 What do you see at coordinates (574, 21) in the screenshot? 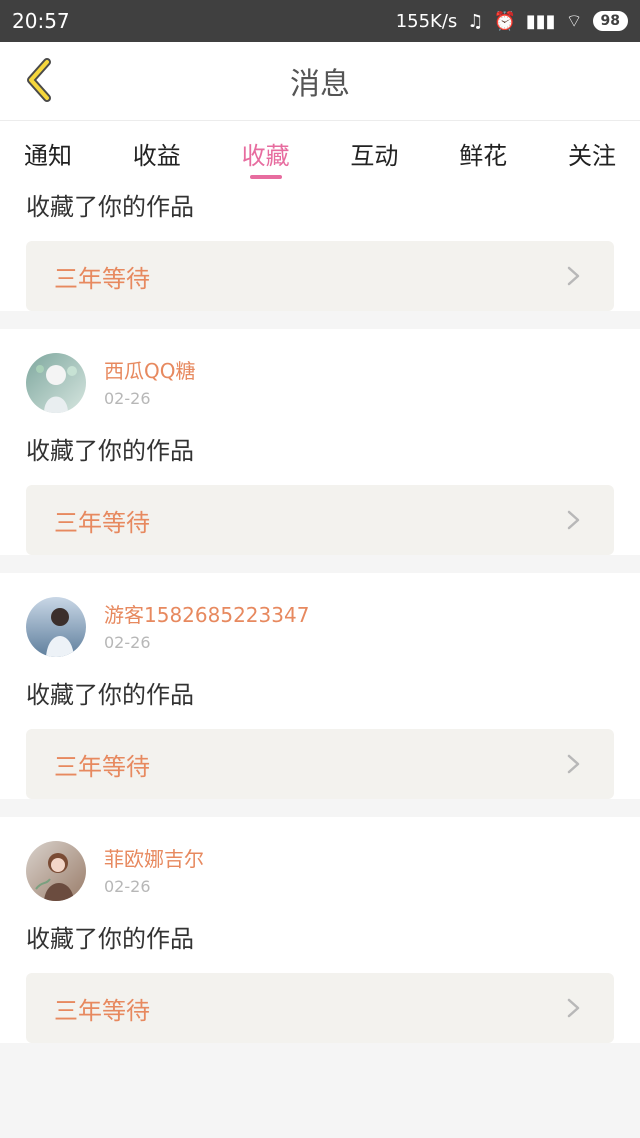
I see `wifi-icon: ⌔` at bounding box center [574, 21].